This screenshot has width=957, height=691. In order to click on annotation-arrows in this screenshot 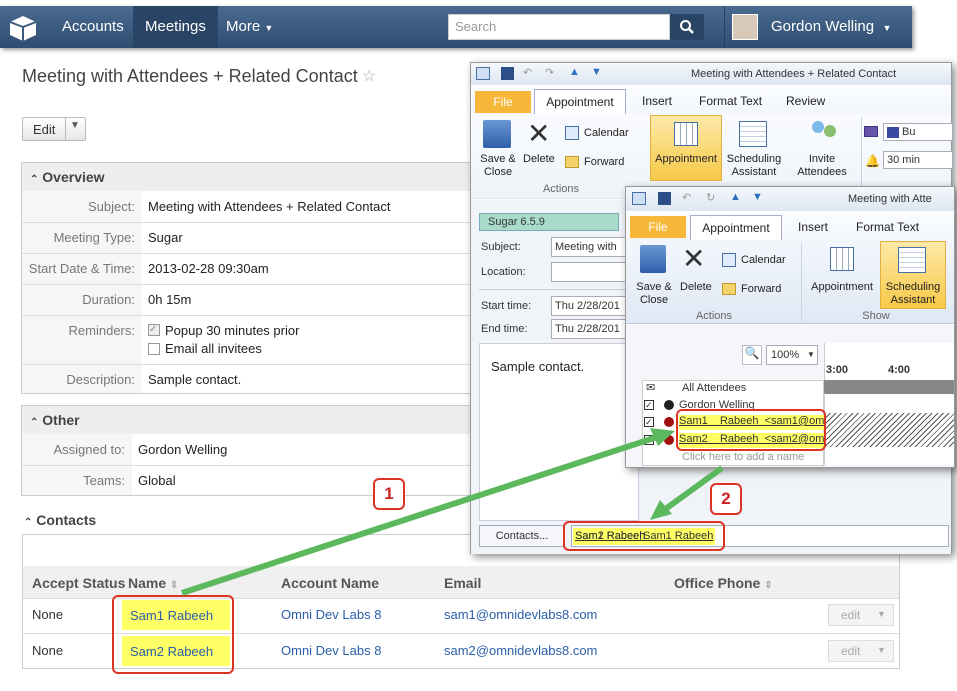, I will do `click(452, 512)`.